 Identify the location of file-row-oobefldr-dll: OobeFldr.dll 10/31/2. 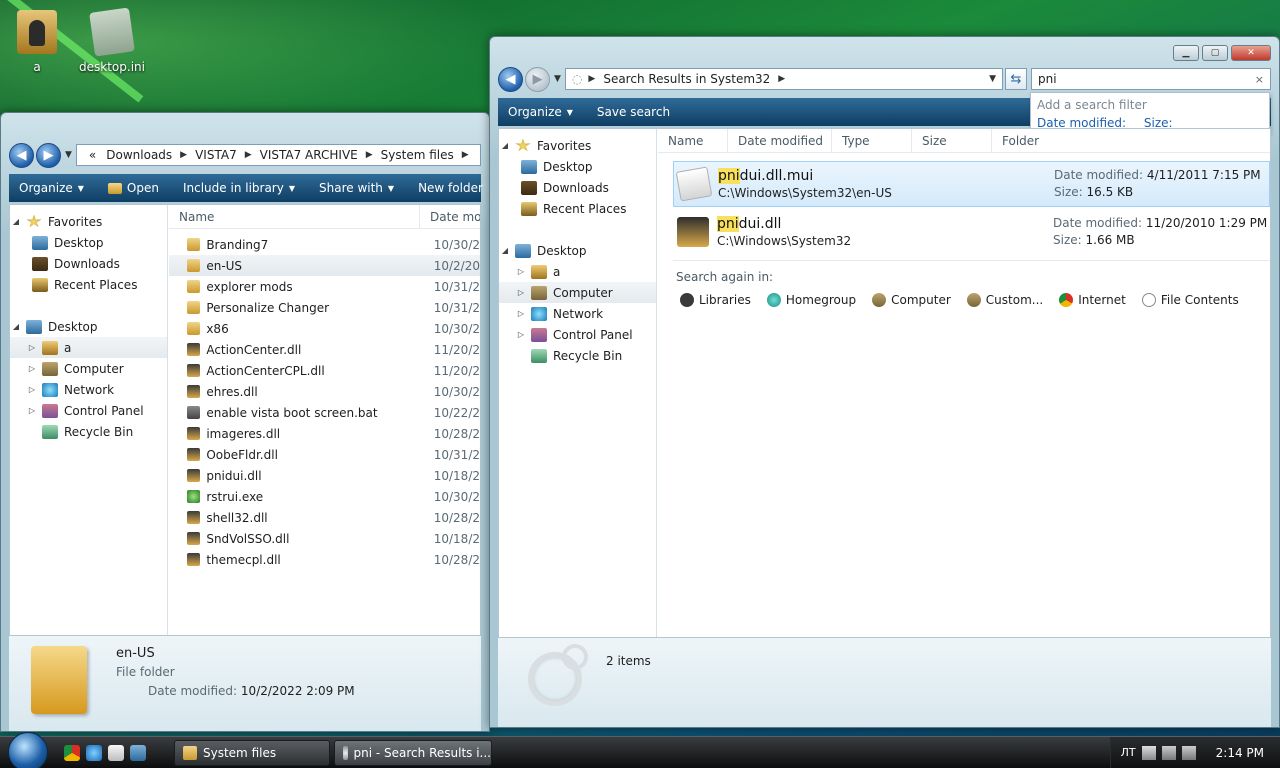
(324, 454).